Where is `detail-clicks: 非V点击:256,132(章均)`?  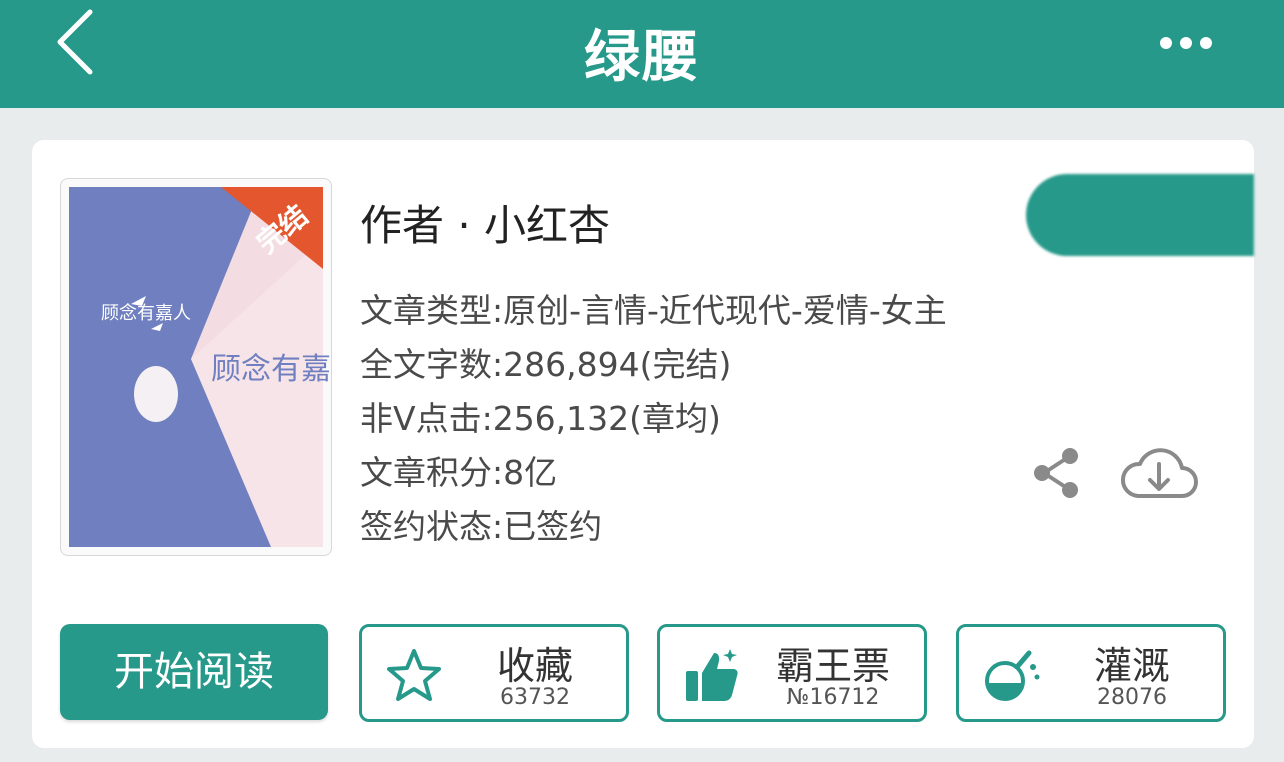
detail-clicks: 非V点击:256,132(章均) is located at coordinates (540, 418).